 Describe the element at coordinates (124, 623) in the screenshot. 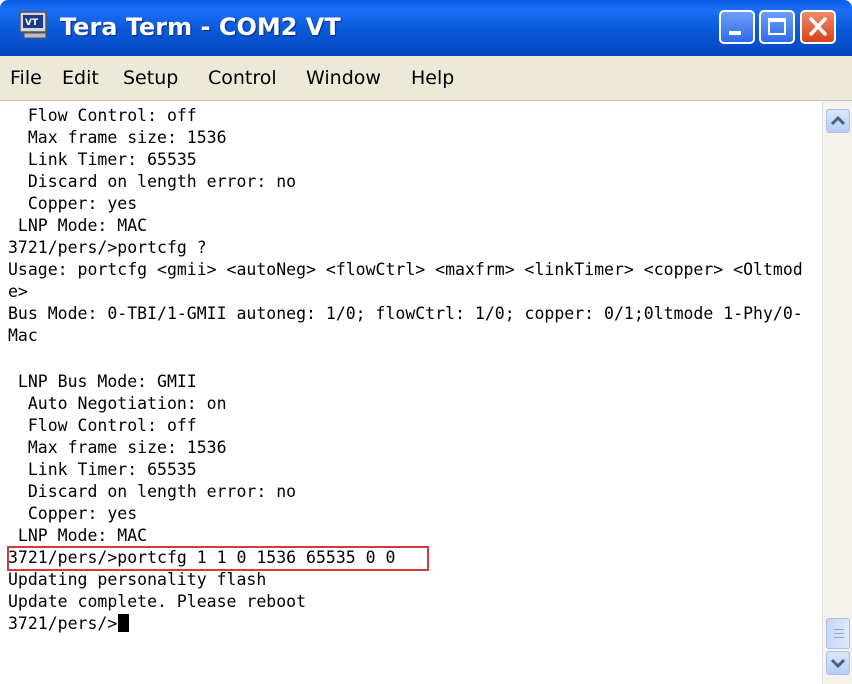

I see `text-cursor` at that location.